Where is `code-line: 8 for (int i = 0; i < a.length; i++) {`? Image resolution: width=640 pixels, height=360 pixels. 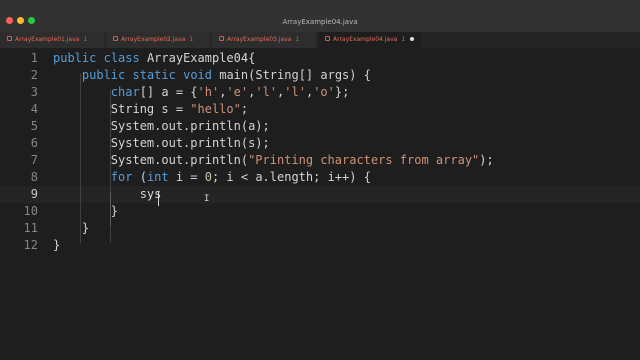
code-line: 8 for (int i = 0; i < a.length; i++) { is located at coordinates (320, 177).